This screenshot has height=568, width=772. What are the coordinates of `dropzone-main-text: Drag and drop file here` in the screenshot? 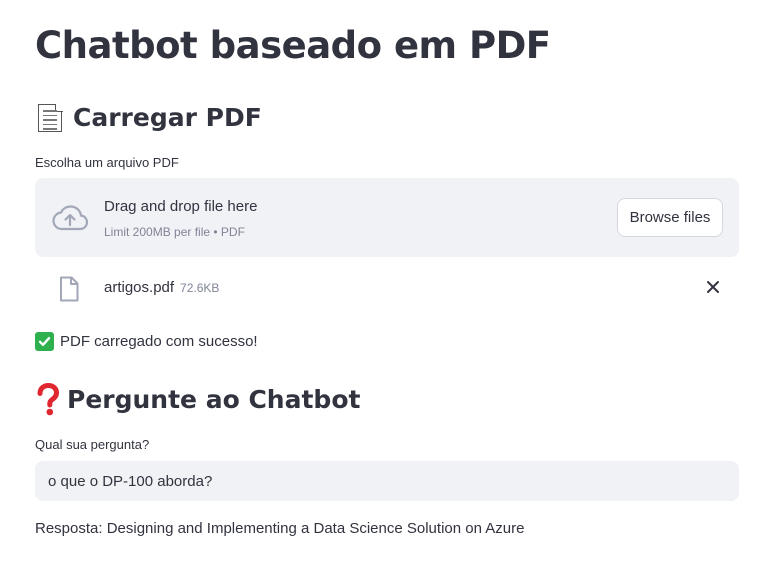 It's located at (181, 206).